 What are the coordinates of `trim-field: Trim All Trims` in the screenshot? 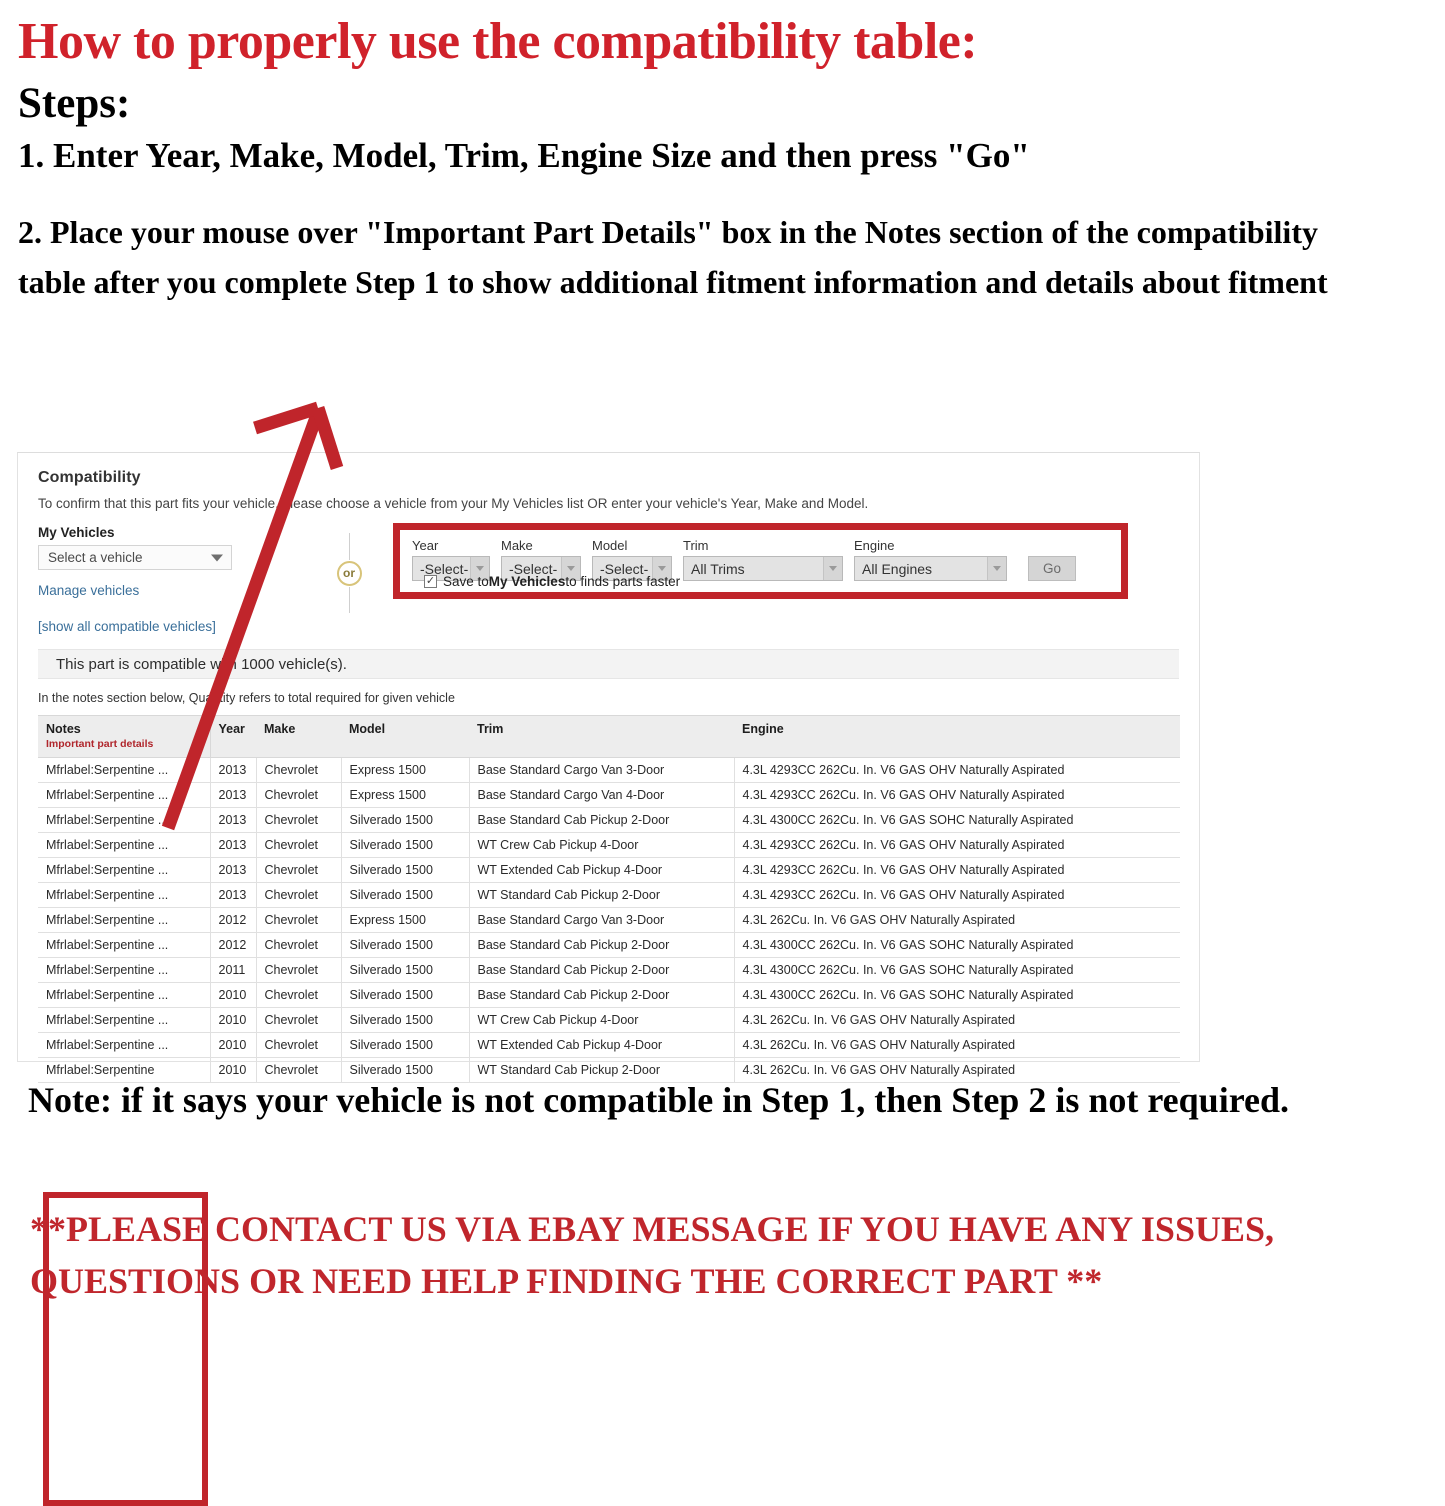 It's located at (763, 559).